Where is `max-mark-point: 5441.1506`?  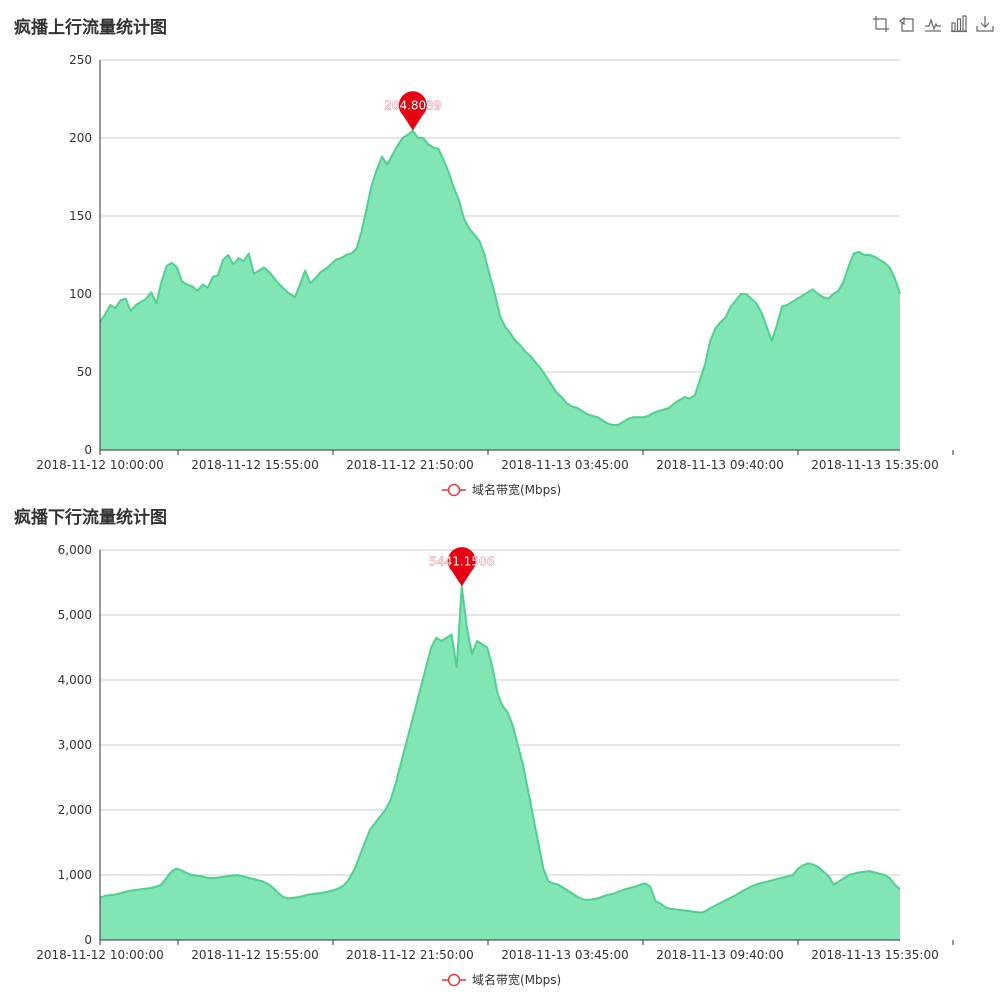
max-mark-point: 5441.1506 is located at coordinates (461, 567).